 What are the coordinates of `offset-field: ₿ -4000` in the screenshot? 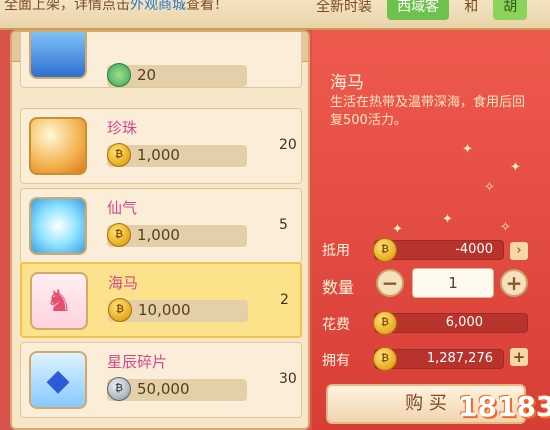 It's located at (438, 250).